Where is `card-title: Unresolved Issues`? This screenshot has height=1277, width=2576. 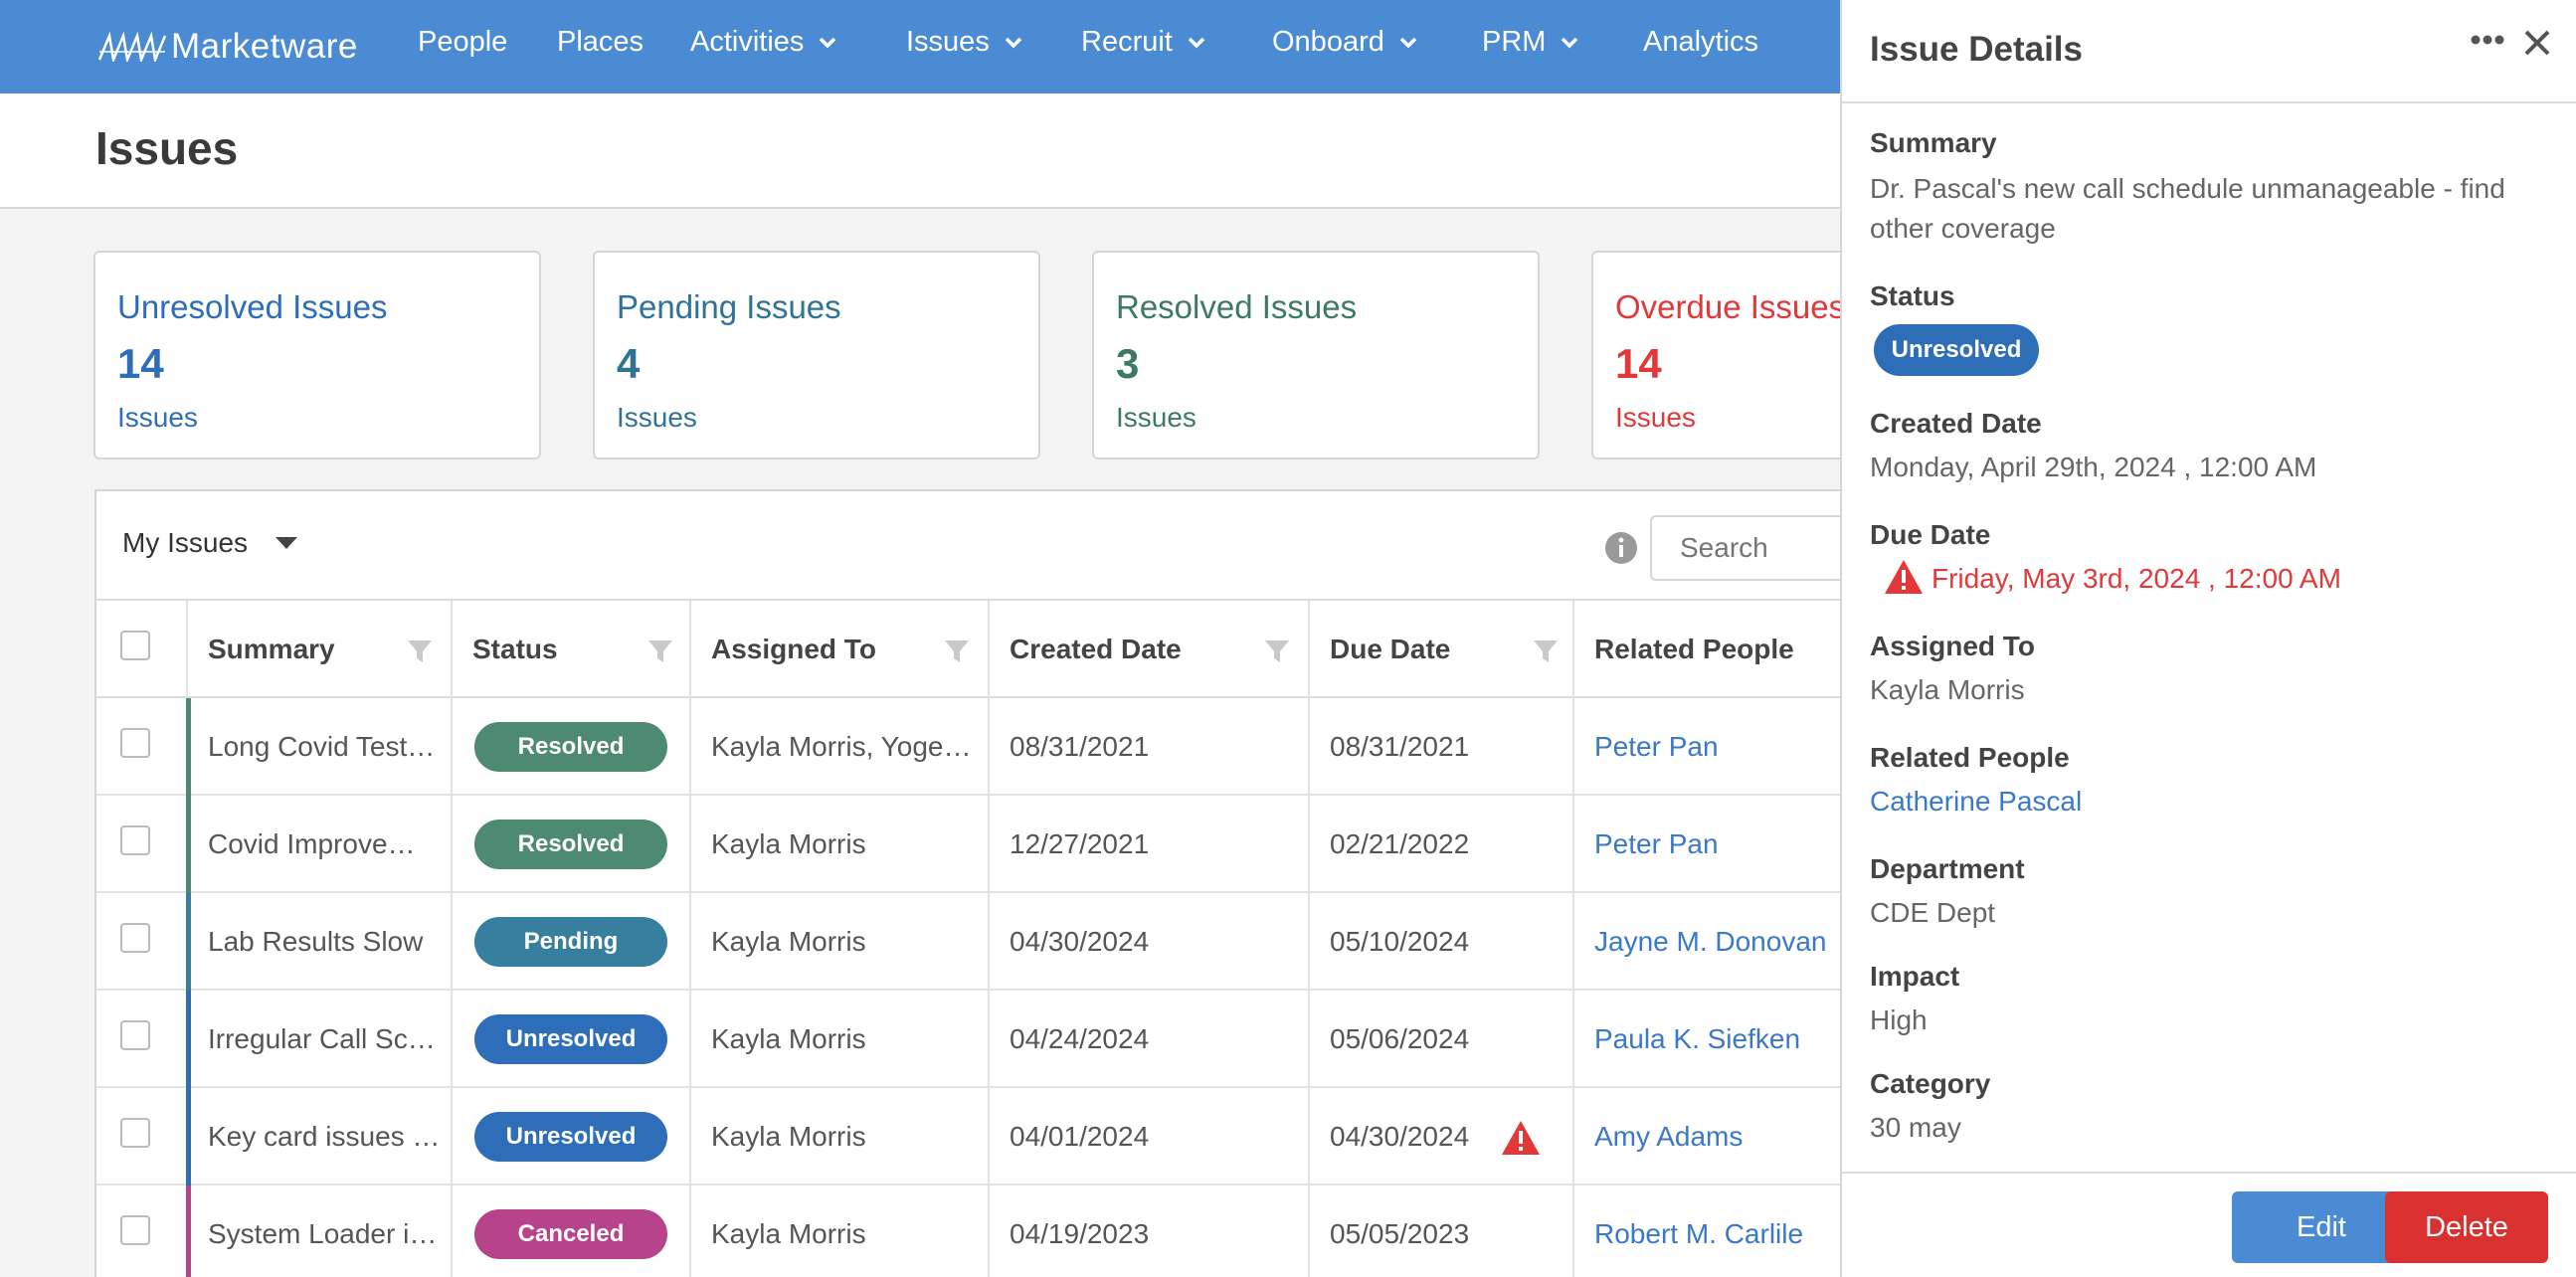 card-title: Unresolved Issues is located at coordinates (252, 306).